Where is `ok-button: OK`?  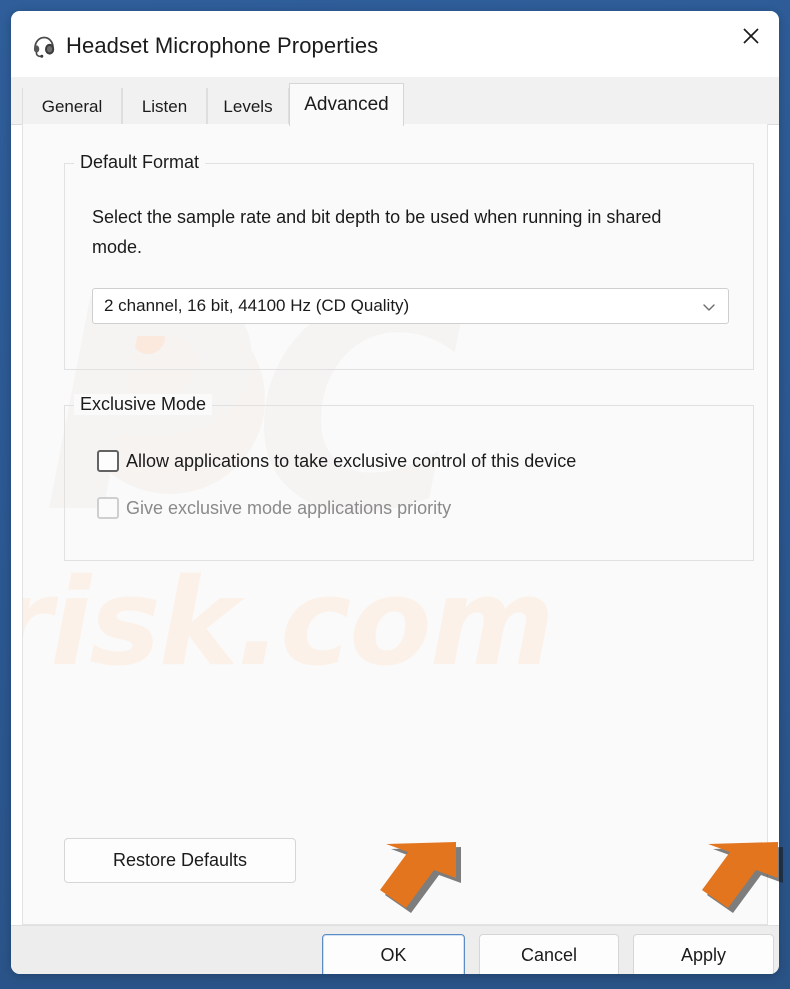
ok-button: OK is located at coordinates (393, 954).